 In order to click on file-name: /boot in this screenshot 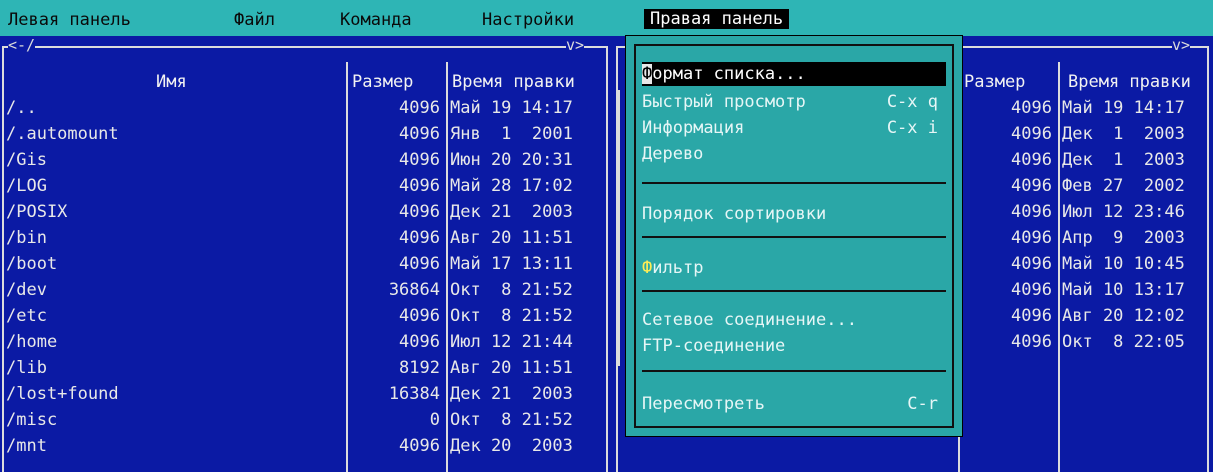, I will do `click(32, 264)`.